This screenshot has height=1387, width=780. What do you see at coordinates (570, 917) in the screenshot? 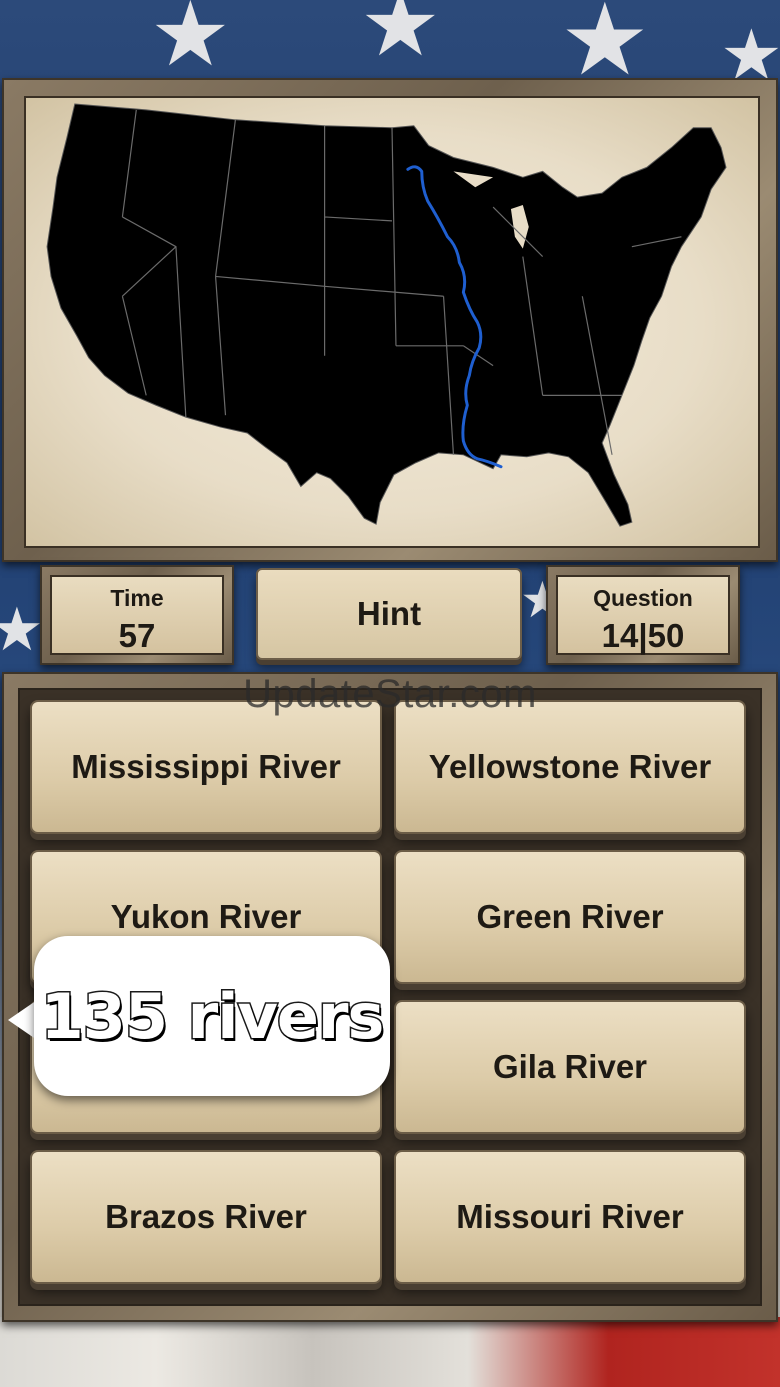
I see `answer-button-4: Green River` at bounding box center [570, 917].